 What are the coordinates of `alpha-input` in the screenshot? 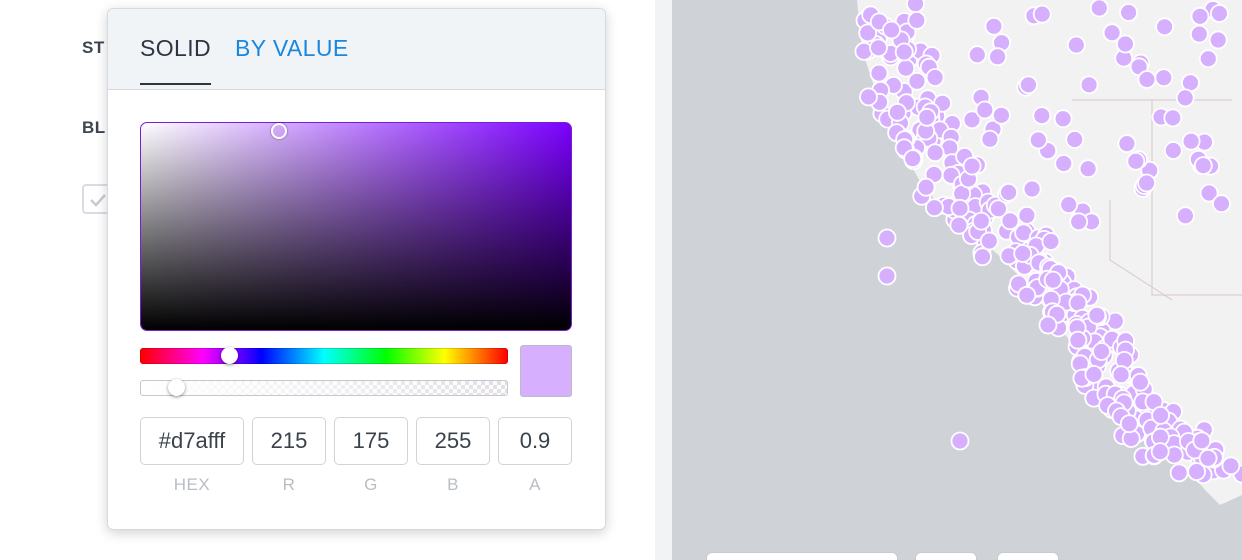 It's located at (535, 441).